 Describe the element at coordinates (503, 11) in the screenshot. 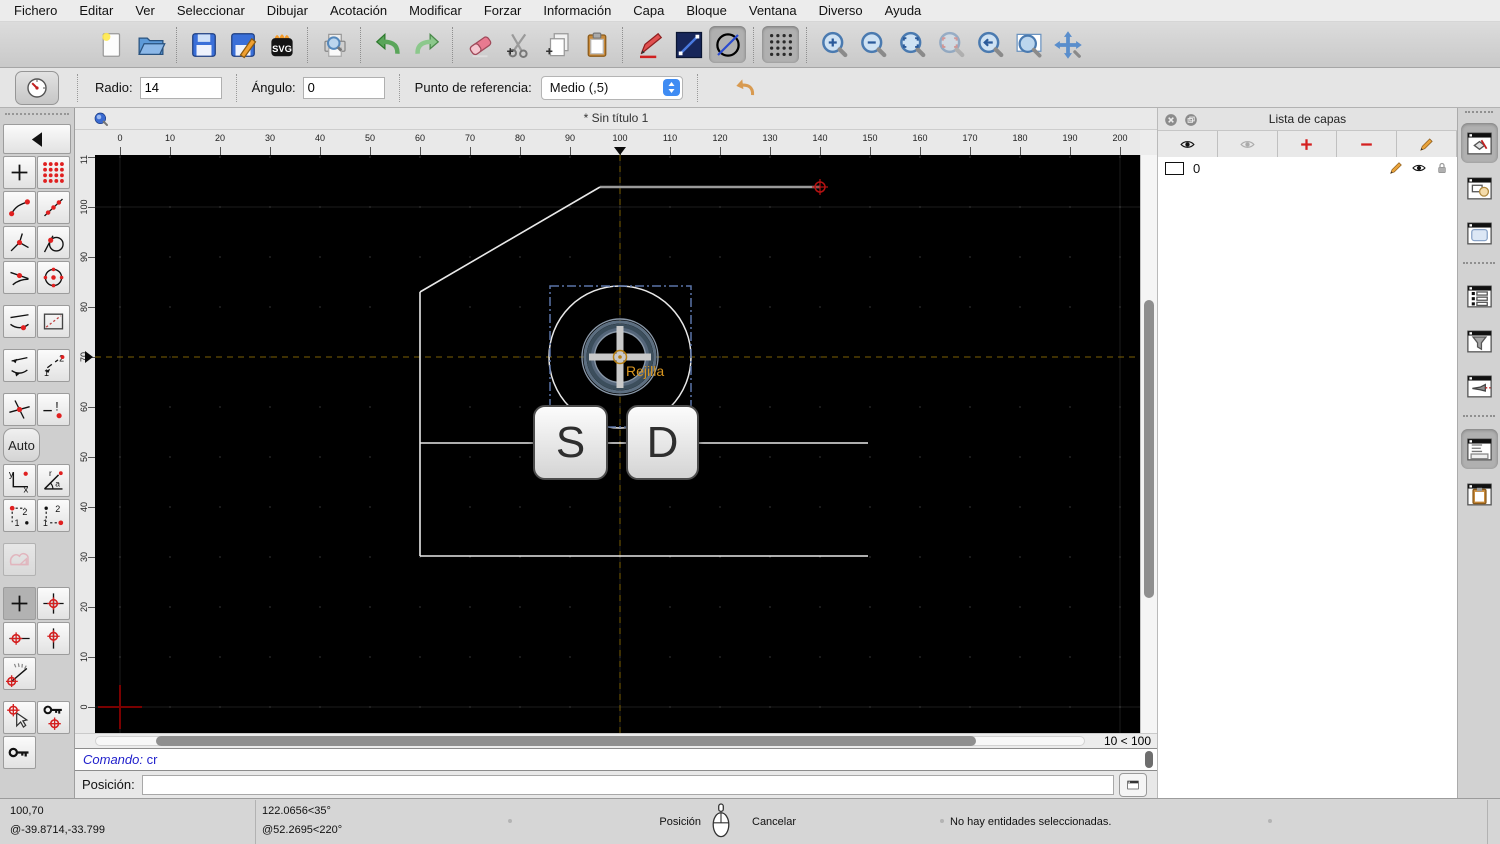

I see `menu-forzar: Forzar` at that location.